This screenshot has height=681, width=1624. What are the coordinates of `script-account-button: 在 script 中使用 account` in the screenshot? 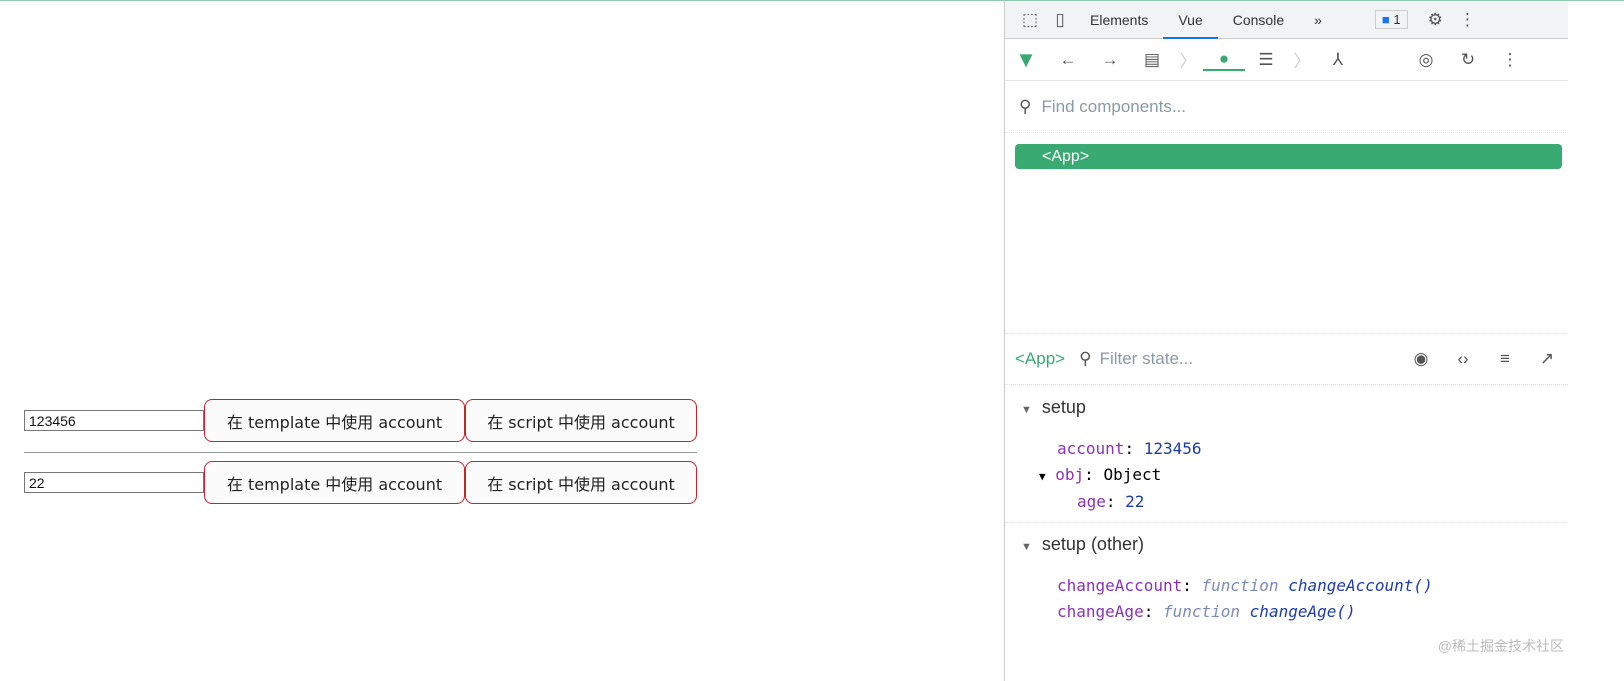 It's located at (581, 420).